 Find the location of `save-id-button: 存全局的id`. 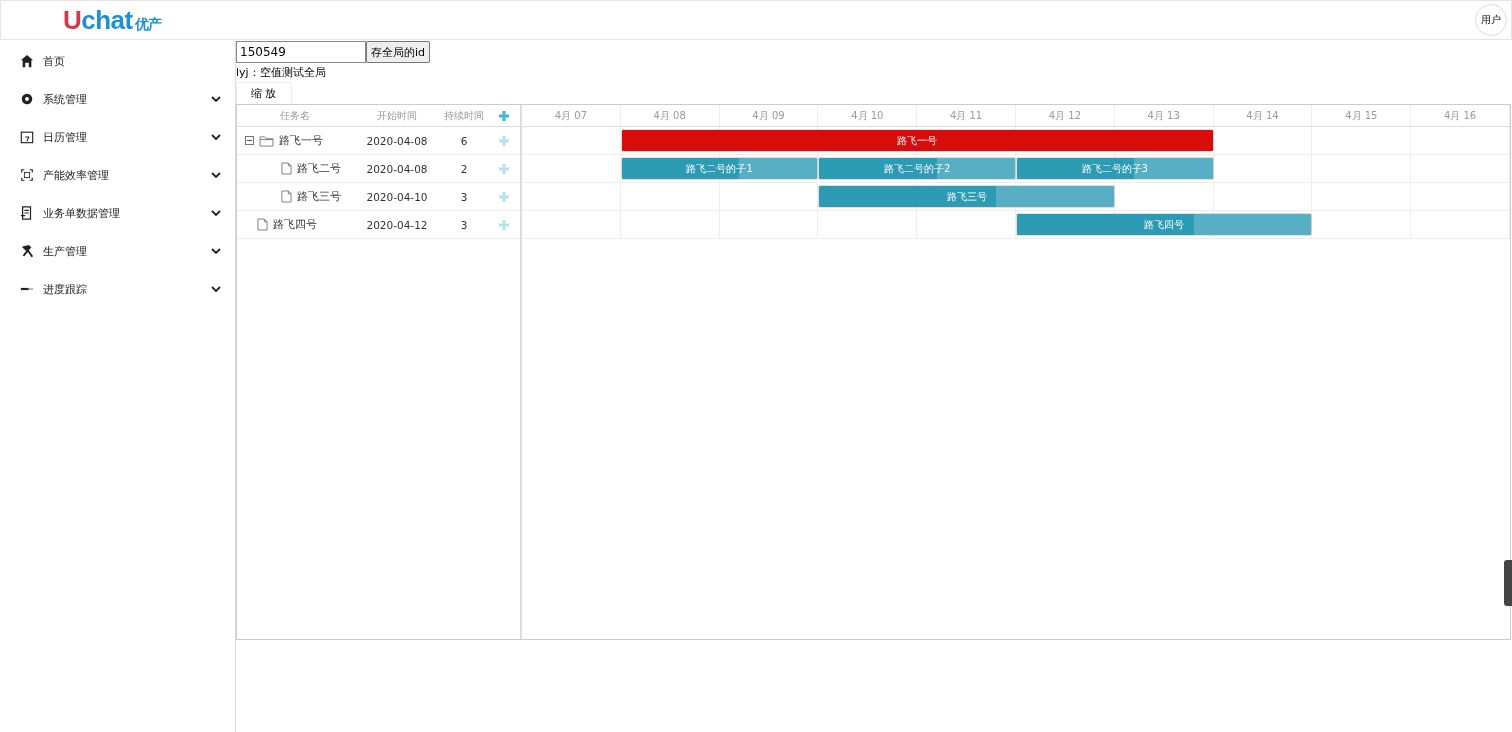

save-id-button: 存全局的id is located at coordinates (398, 52).